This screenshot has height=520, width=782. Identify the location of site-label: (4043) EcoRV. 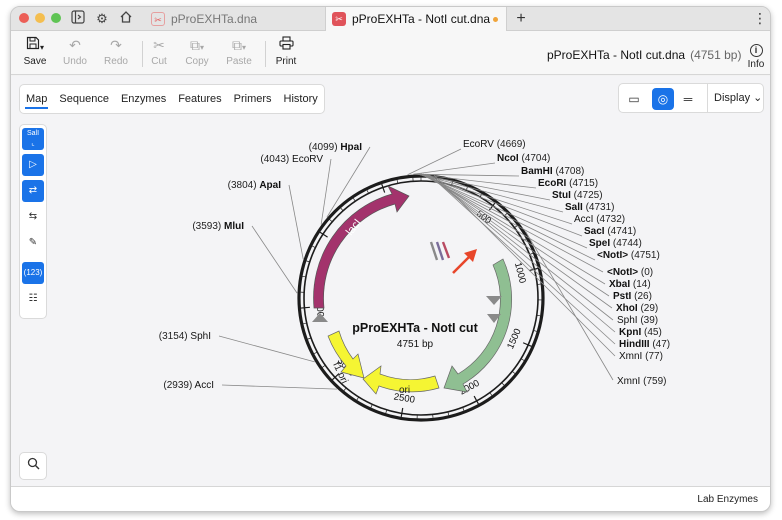
(291, 159).